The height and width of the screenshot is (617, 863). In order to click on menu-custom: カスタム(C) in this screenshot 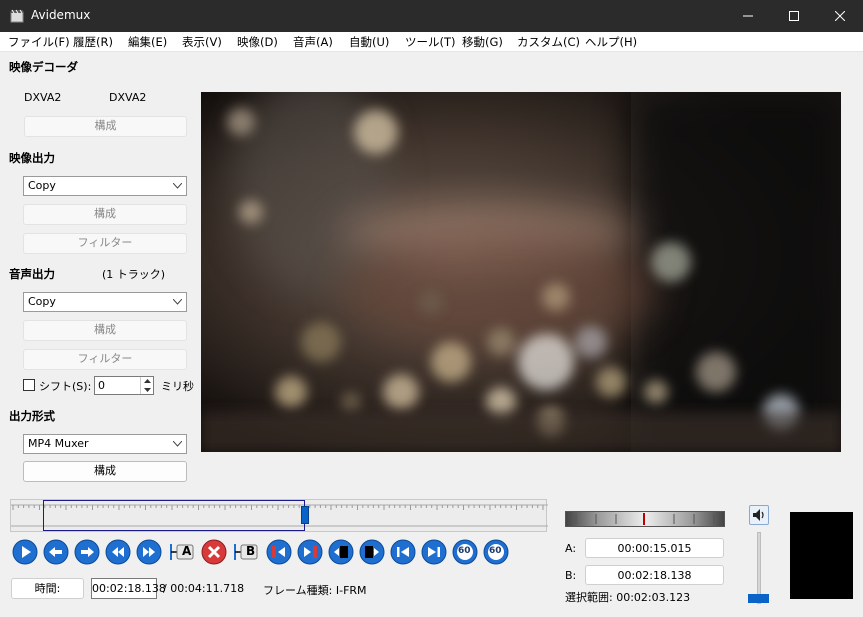, I will do `click(548, 42)`.